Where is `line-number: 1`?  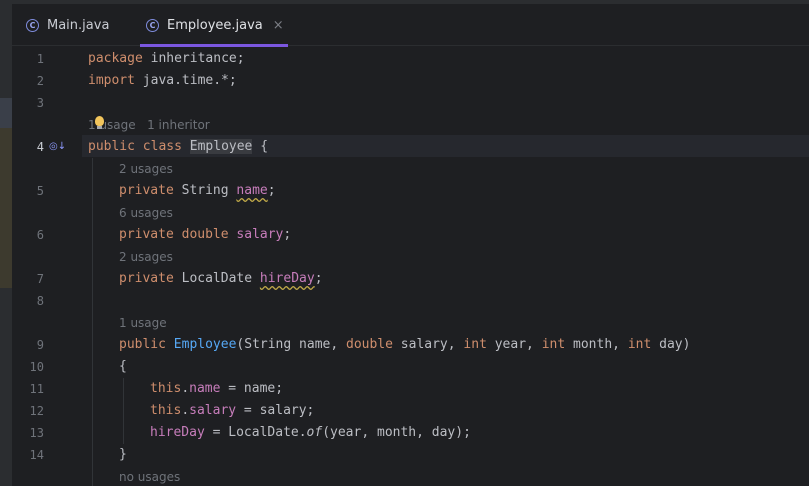
line-number: 1 is located at coordinates (40, 59).